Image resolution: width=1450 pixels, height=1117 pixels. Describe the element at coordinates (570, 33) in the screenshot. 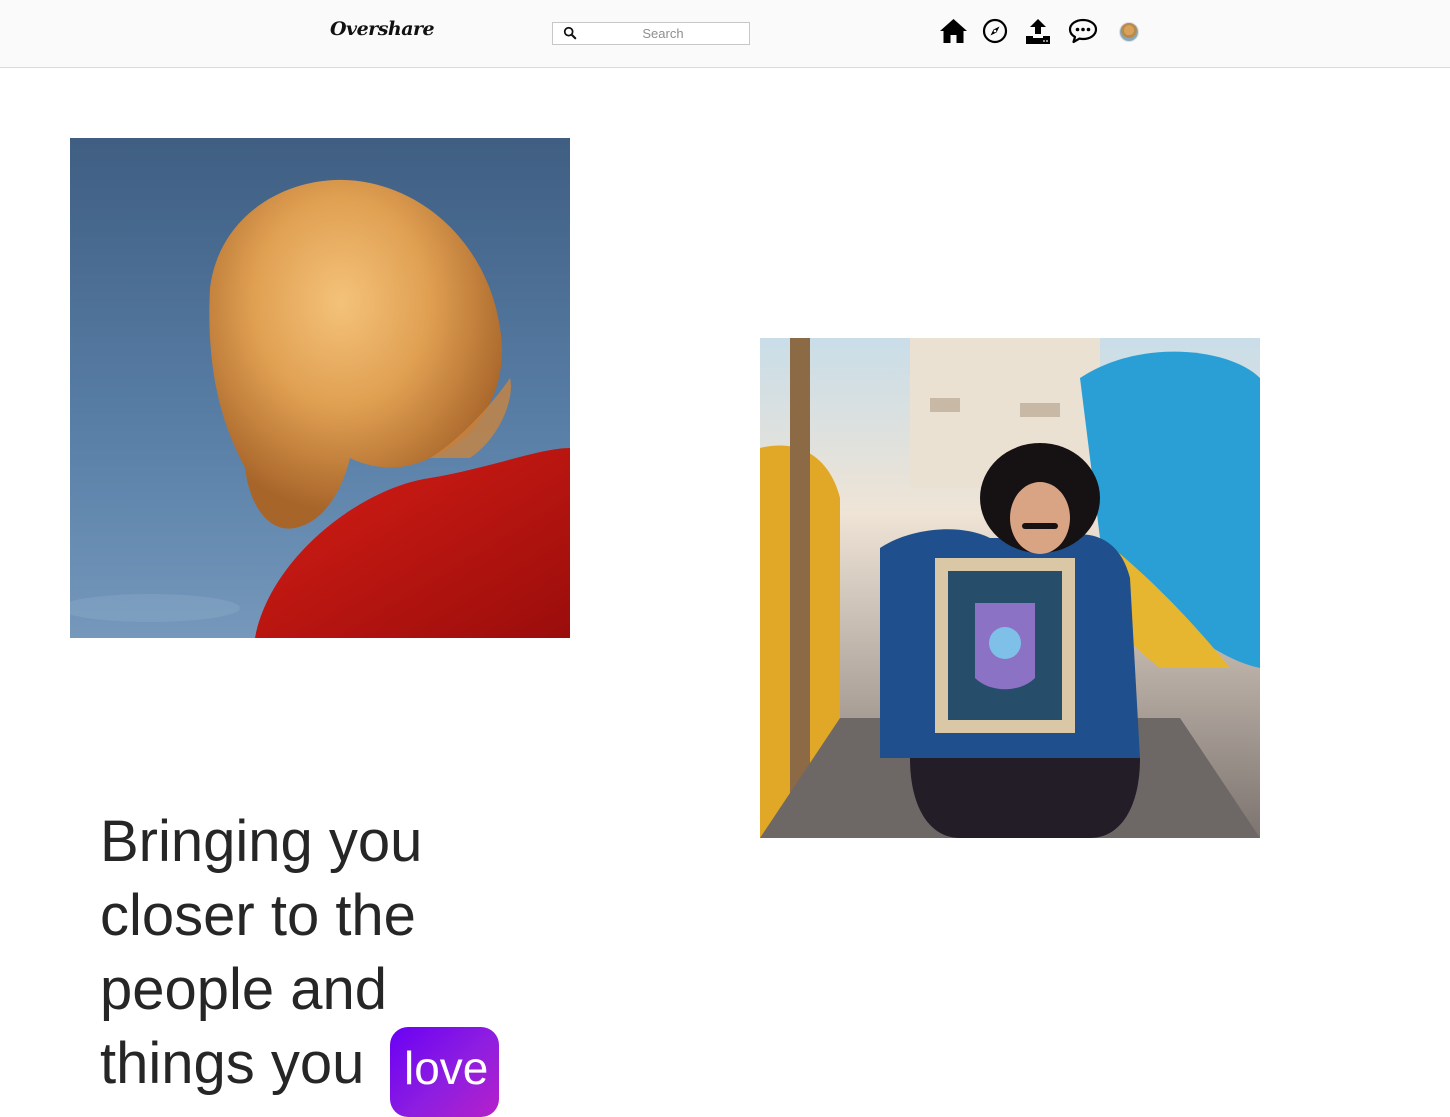

I see `search-icon` at that location.